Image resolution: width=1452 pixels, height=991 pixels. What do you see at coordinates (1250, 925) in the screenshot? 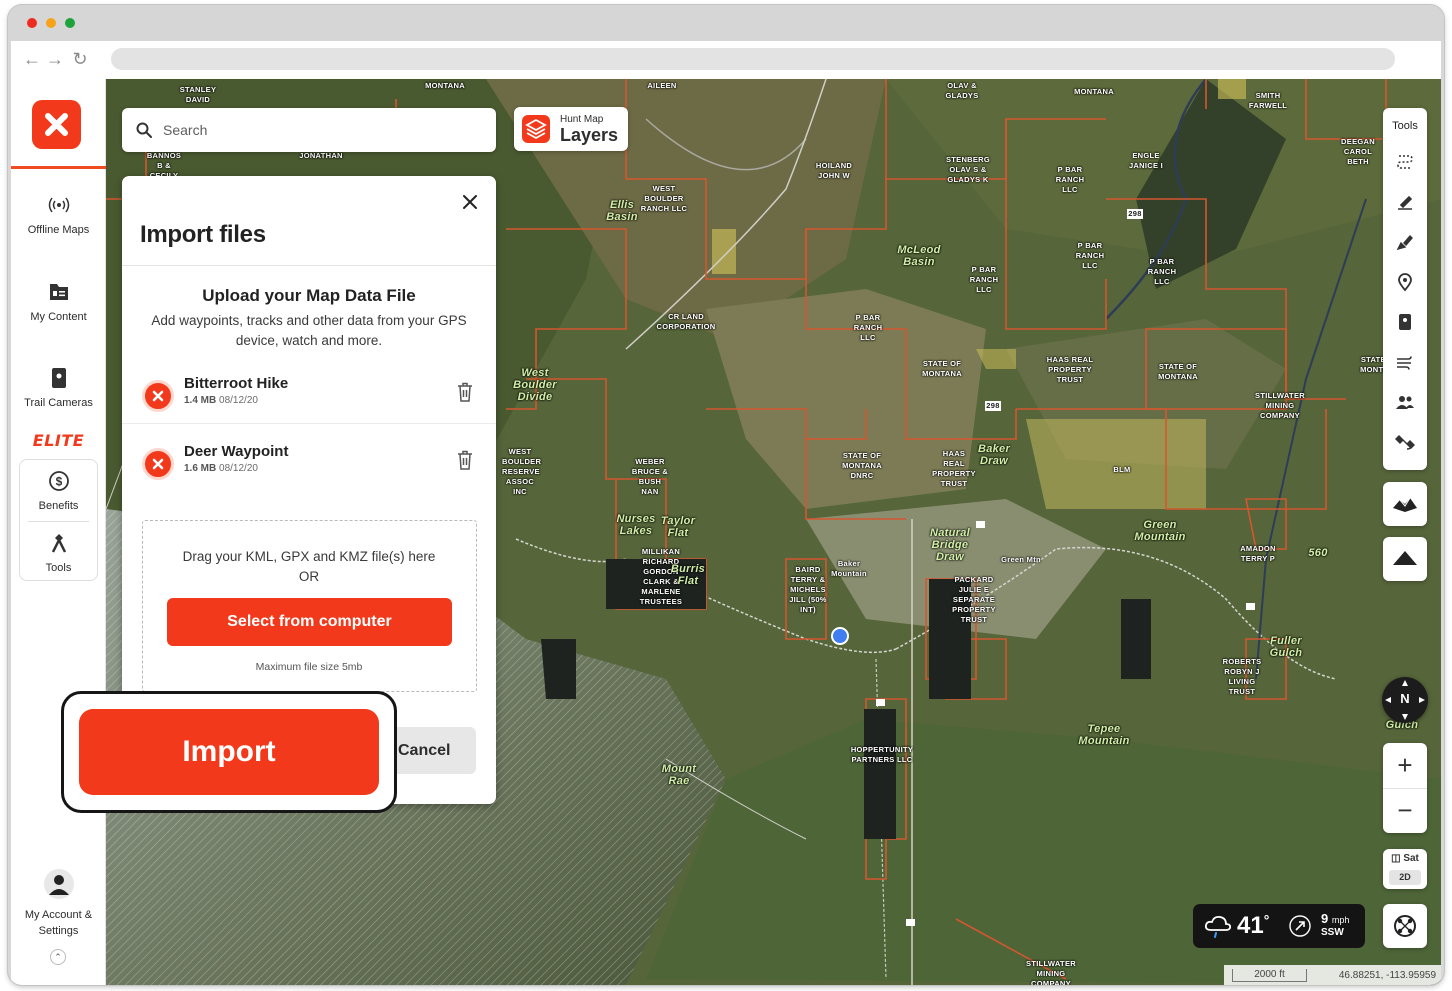
I see `temperature-value: 41` at bounding box center [1250, 925].